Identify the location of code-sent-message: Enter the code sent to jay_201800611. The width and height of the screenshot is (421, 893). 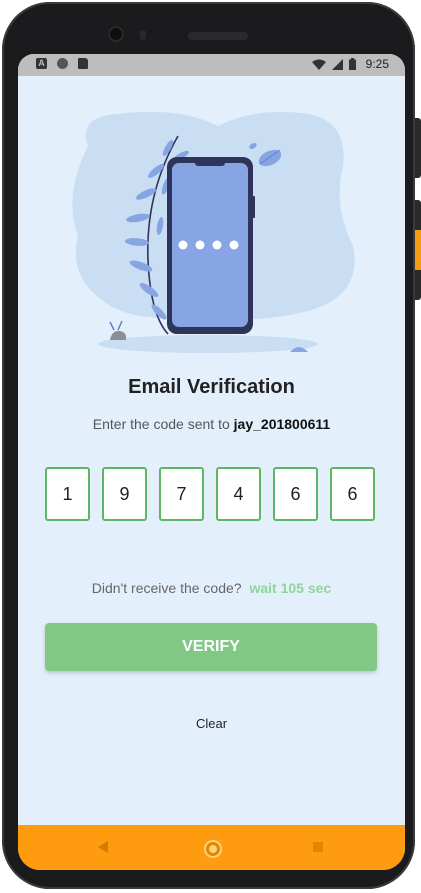
(211, 424).